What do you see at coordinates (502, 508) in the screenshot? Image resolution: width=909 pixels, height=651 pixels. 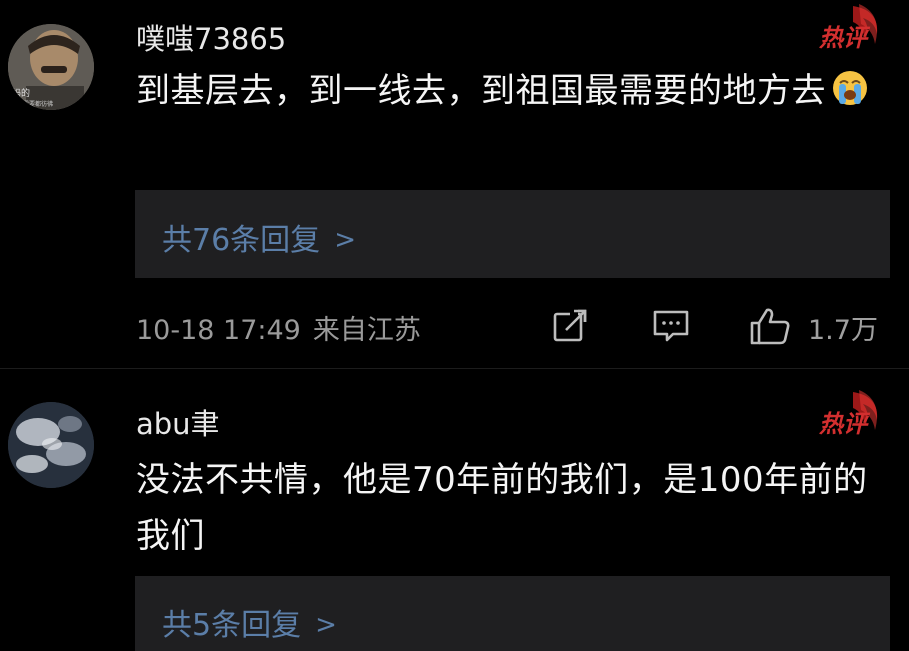 I see `comment-text: 没法不共情，他是70年前的我们，是100年前的我们` at bounding box center [502, 508].